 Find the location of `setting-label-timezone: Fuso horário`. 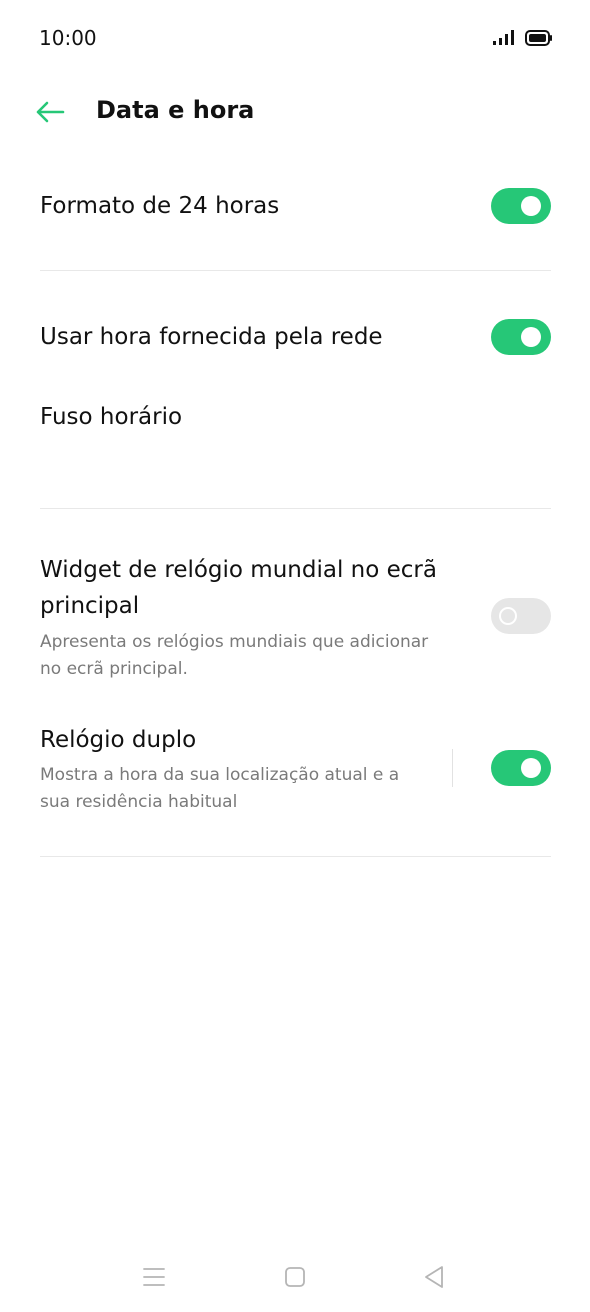

setting-label-timezone: Fuso horário is located at coordinates (111, 417).